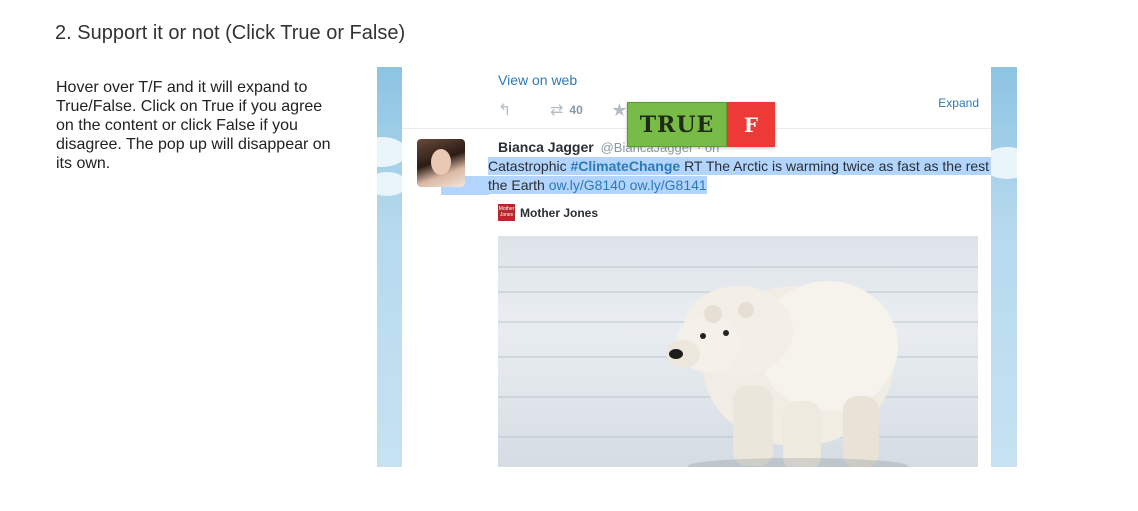 The height and width of the screenshot is (511, 1138). What do you see at coordinates (546, 147) in the screenshot?
I see `author-name: Bianca Jagger` at bounding box center [546, 147].